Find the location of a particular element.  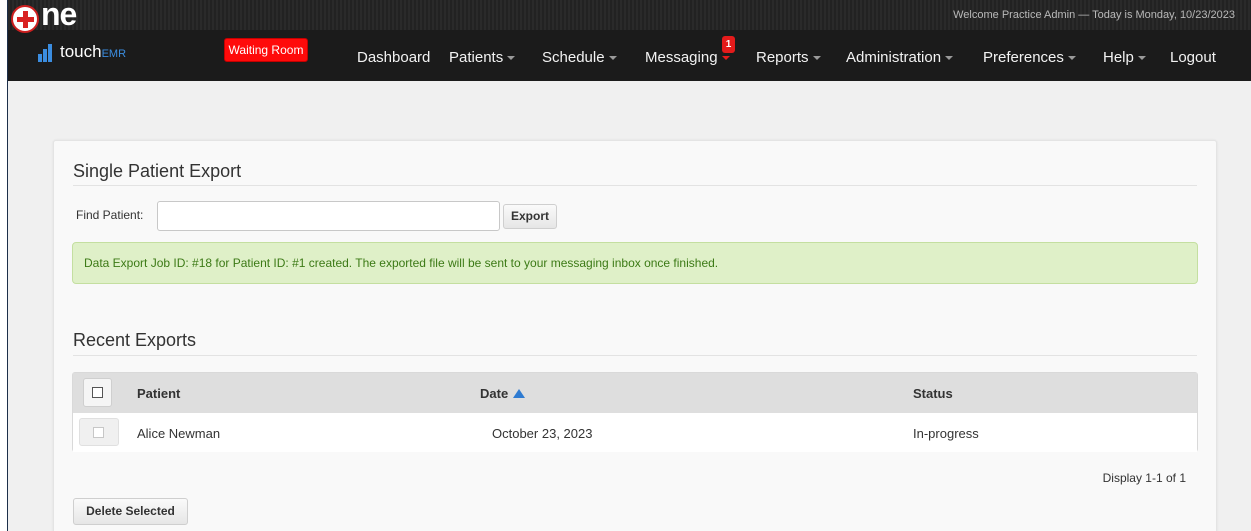

messaging-unread-badge: 1 is located at coordinates (728, 44).